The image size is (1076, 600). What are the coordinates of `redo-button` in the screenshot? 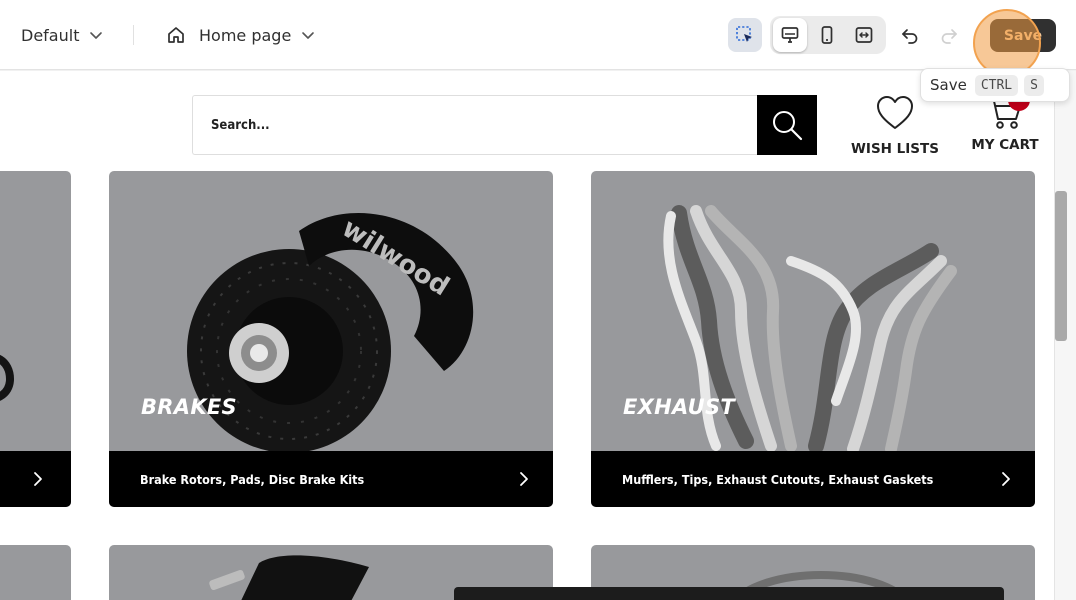 It's located at (949, 35).